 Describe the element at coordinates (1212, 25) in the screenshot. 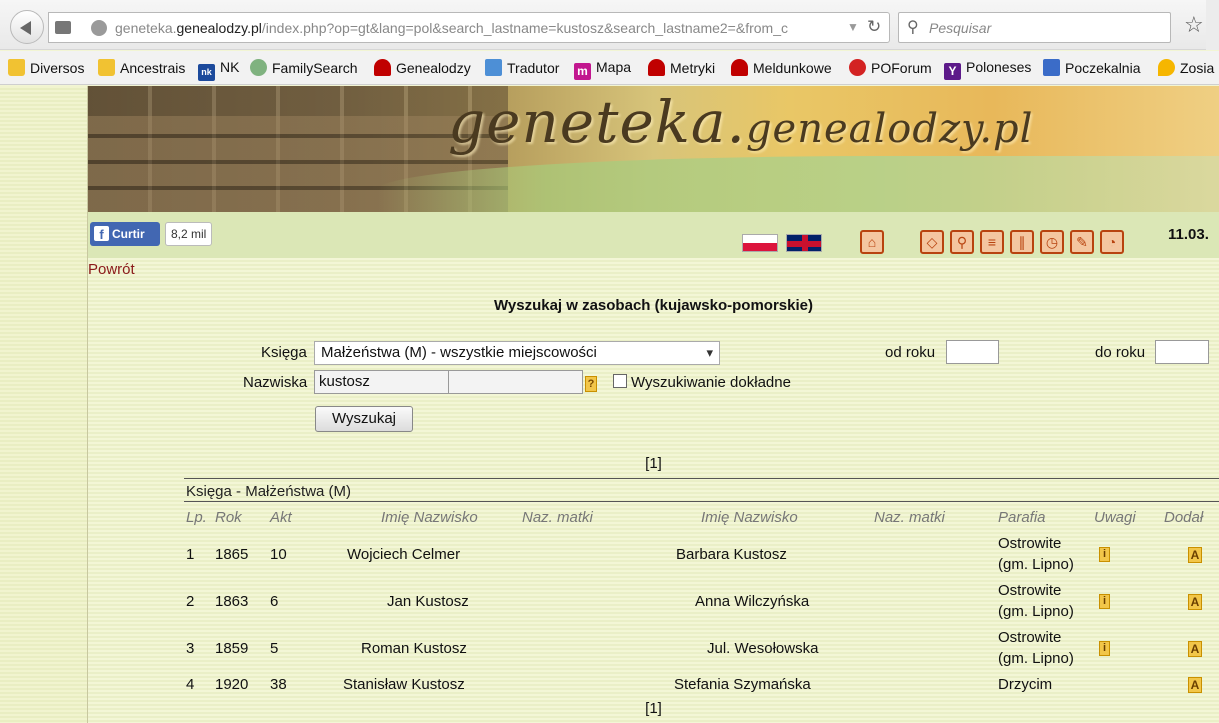

I see `toolbar-edge` at that location.